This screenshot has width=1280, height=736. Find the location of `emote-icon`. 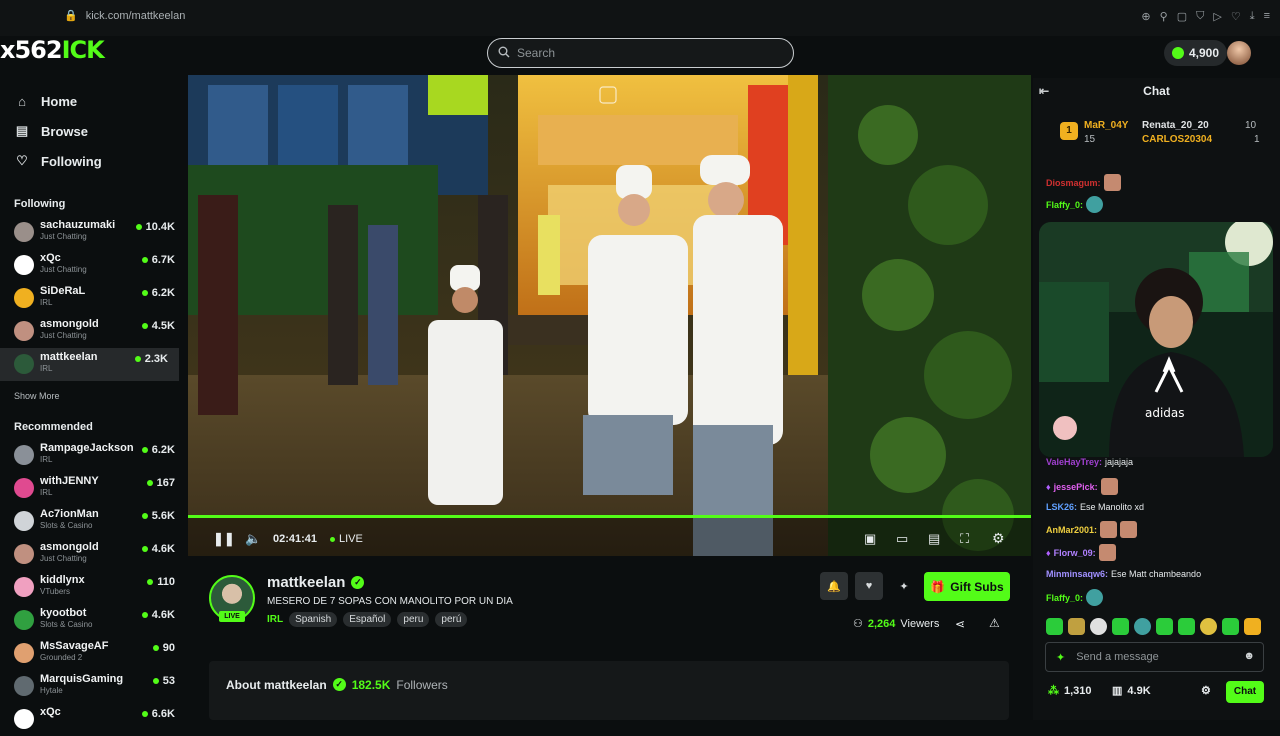

emote-icon is located at coordinates (1095, 597).